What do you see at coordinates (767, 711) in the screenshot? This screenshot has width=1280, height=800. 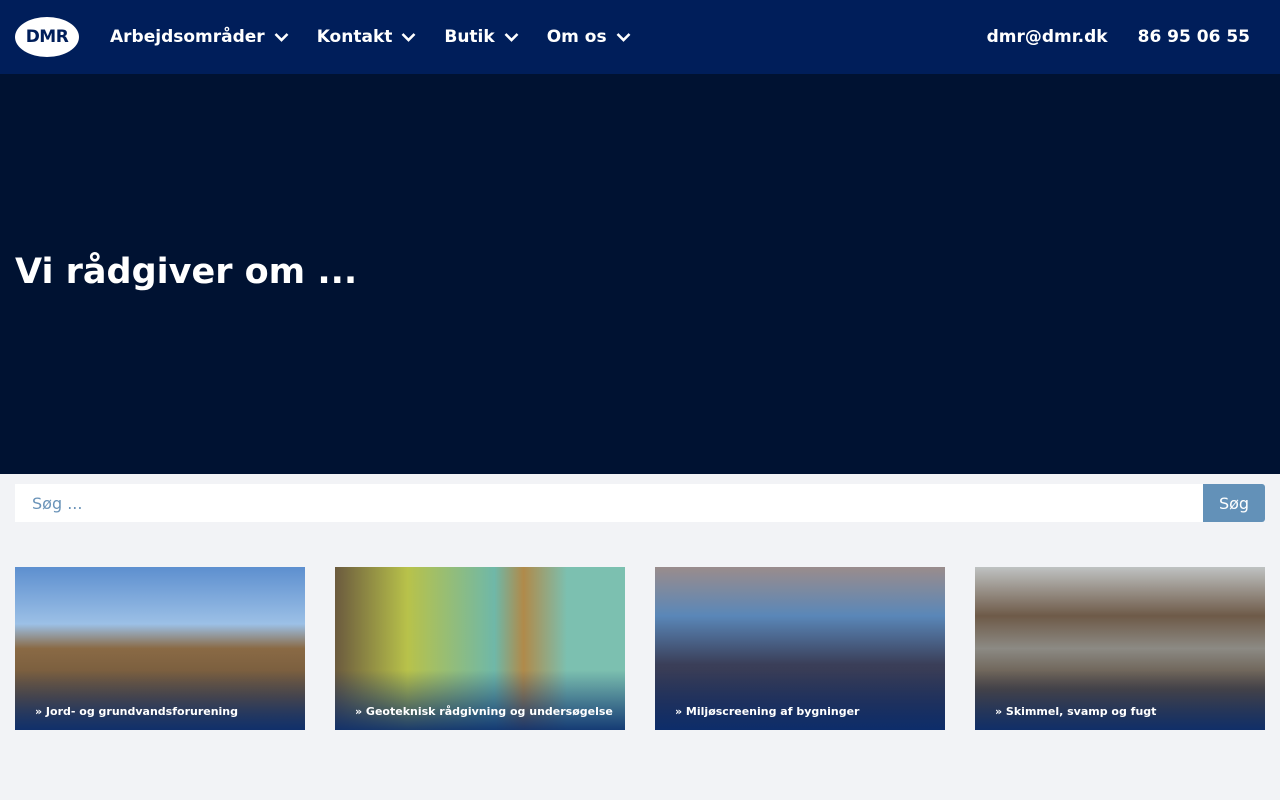 I see `card-label: » Miljøscreening af bygninger` at bounding box center [767, 711].